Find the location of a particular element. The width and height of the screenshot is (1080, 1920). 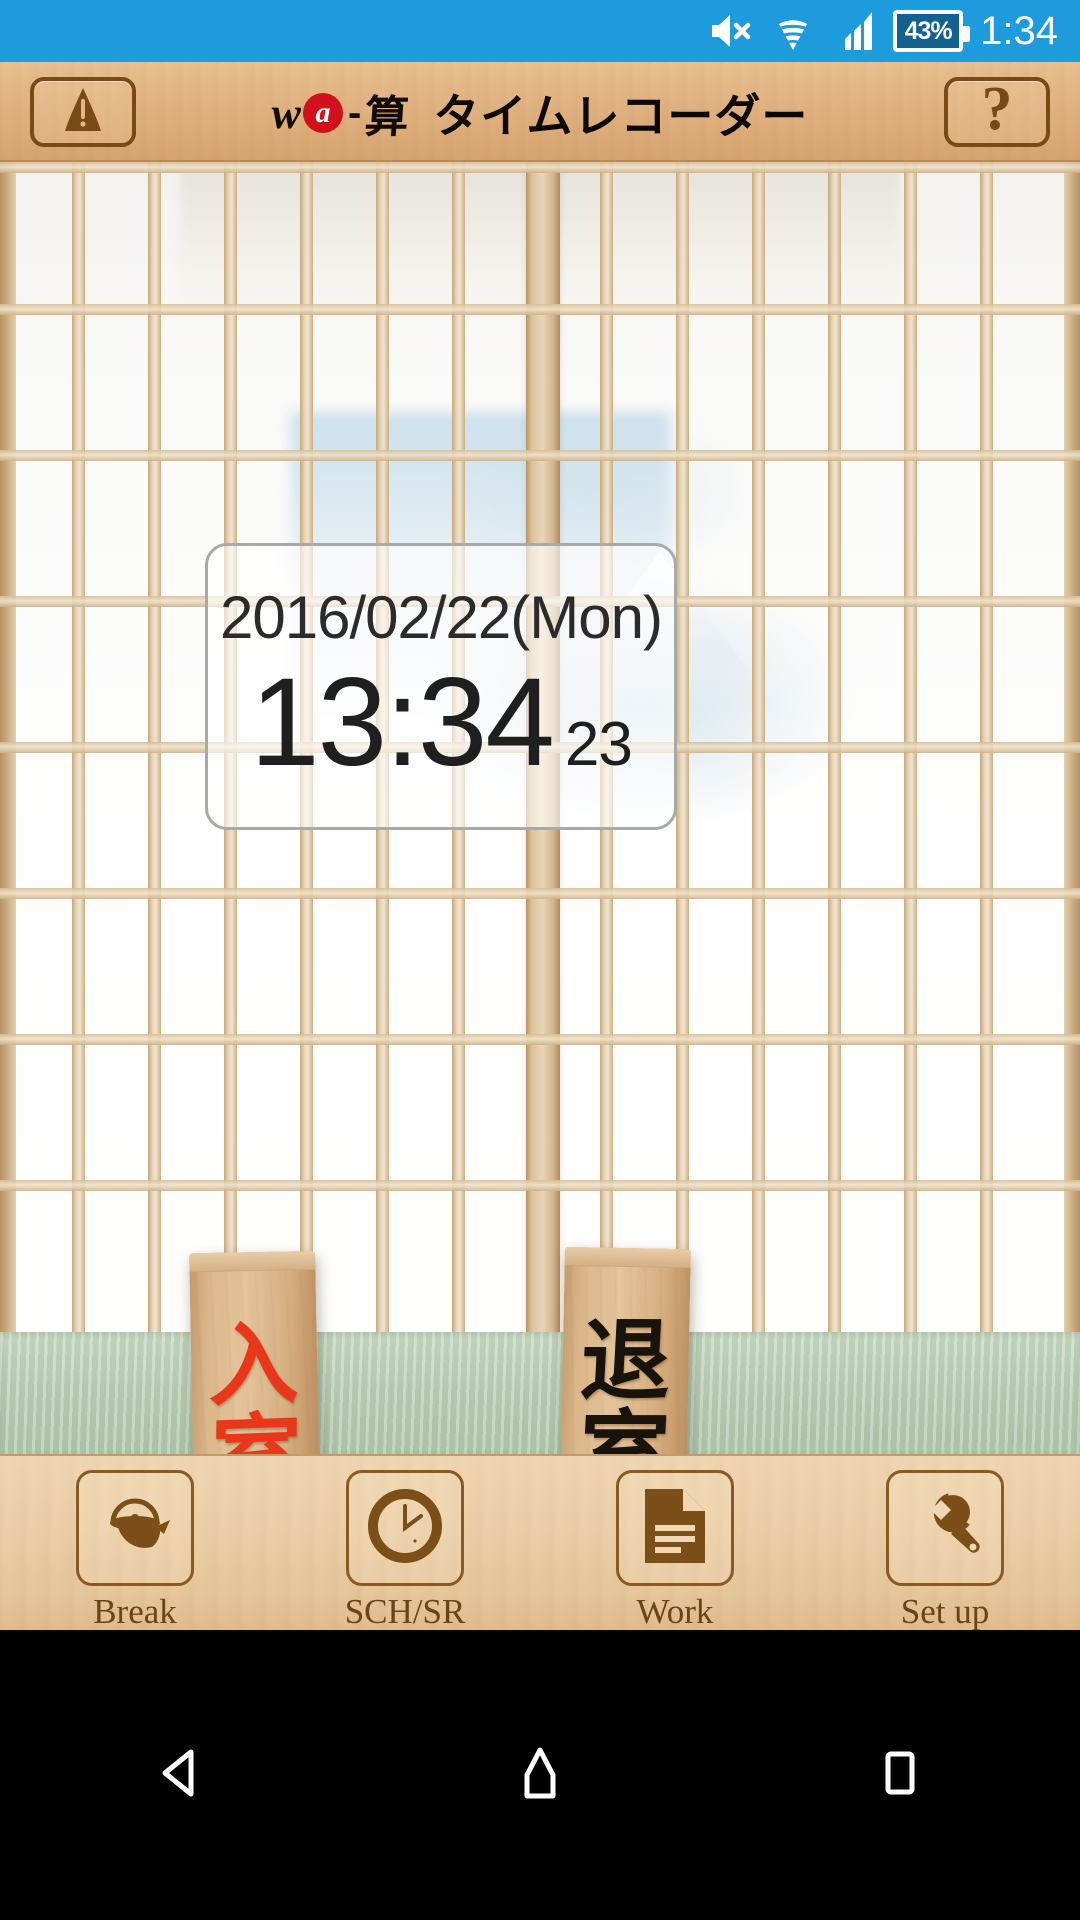

logo-mark-a: a is located at coordinates (322, 113).